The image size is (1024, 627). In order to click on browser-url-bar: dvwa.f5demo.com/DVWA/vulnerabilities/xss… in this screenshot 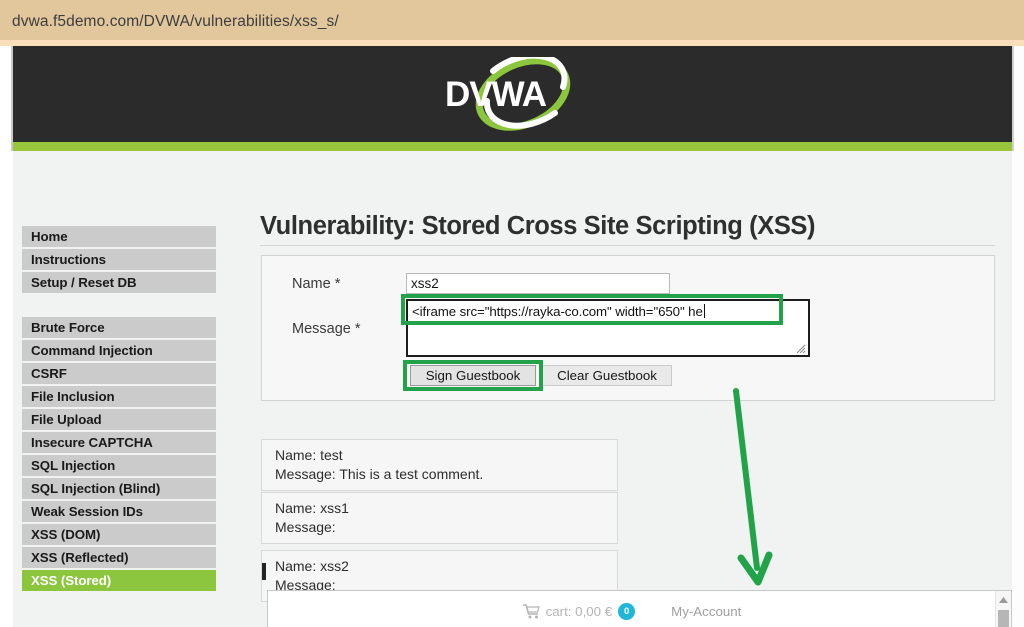, I will do `click(512, 23)`.